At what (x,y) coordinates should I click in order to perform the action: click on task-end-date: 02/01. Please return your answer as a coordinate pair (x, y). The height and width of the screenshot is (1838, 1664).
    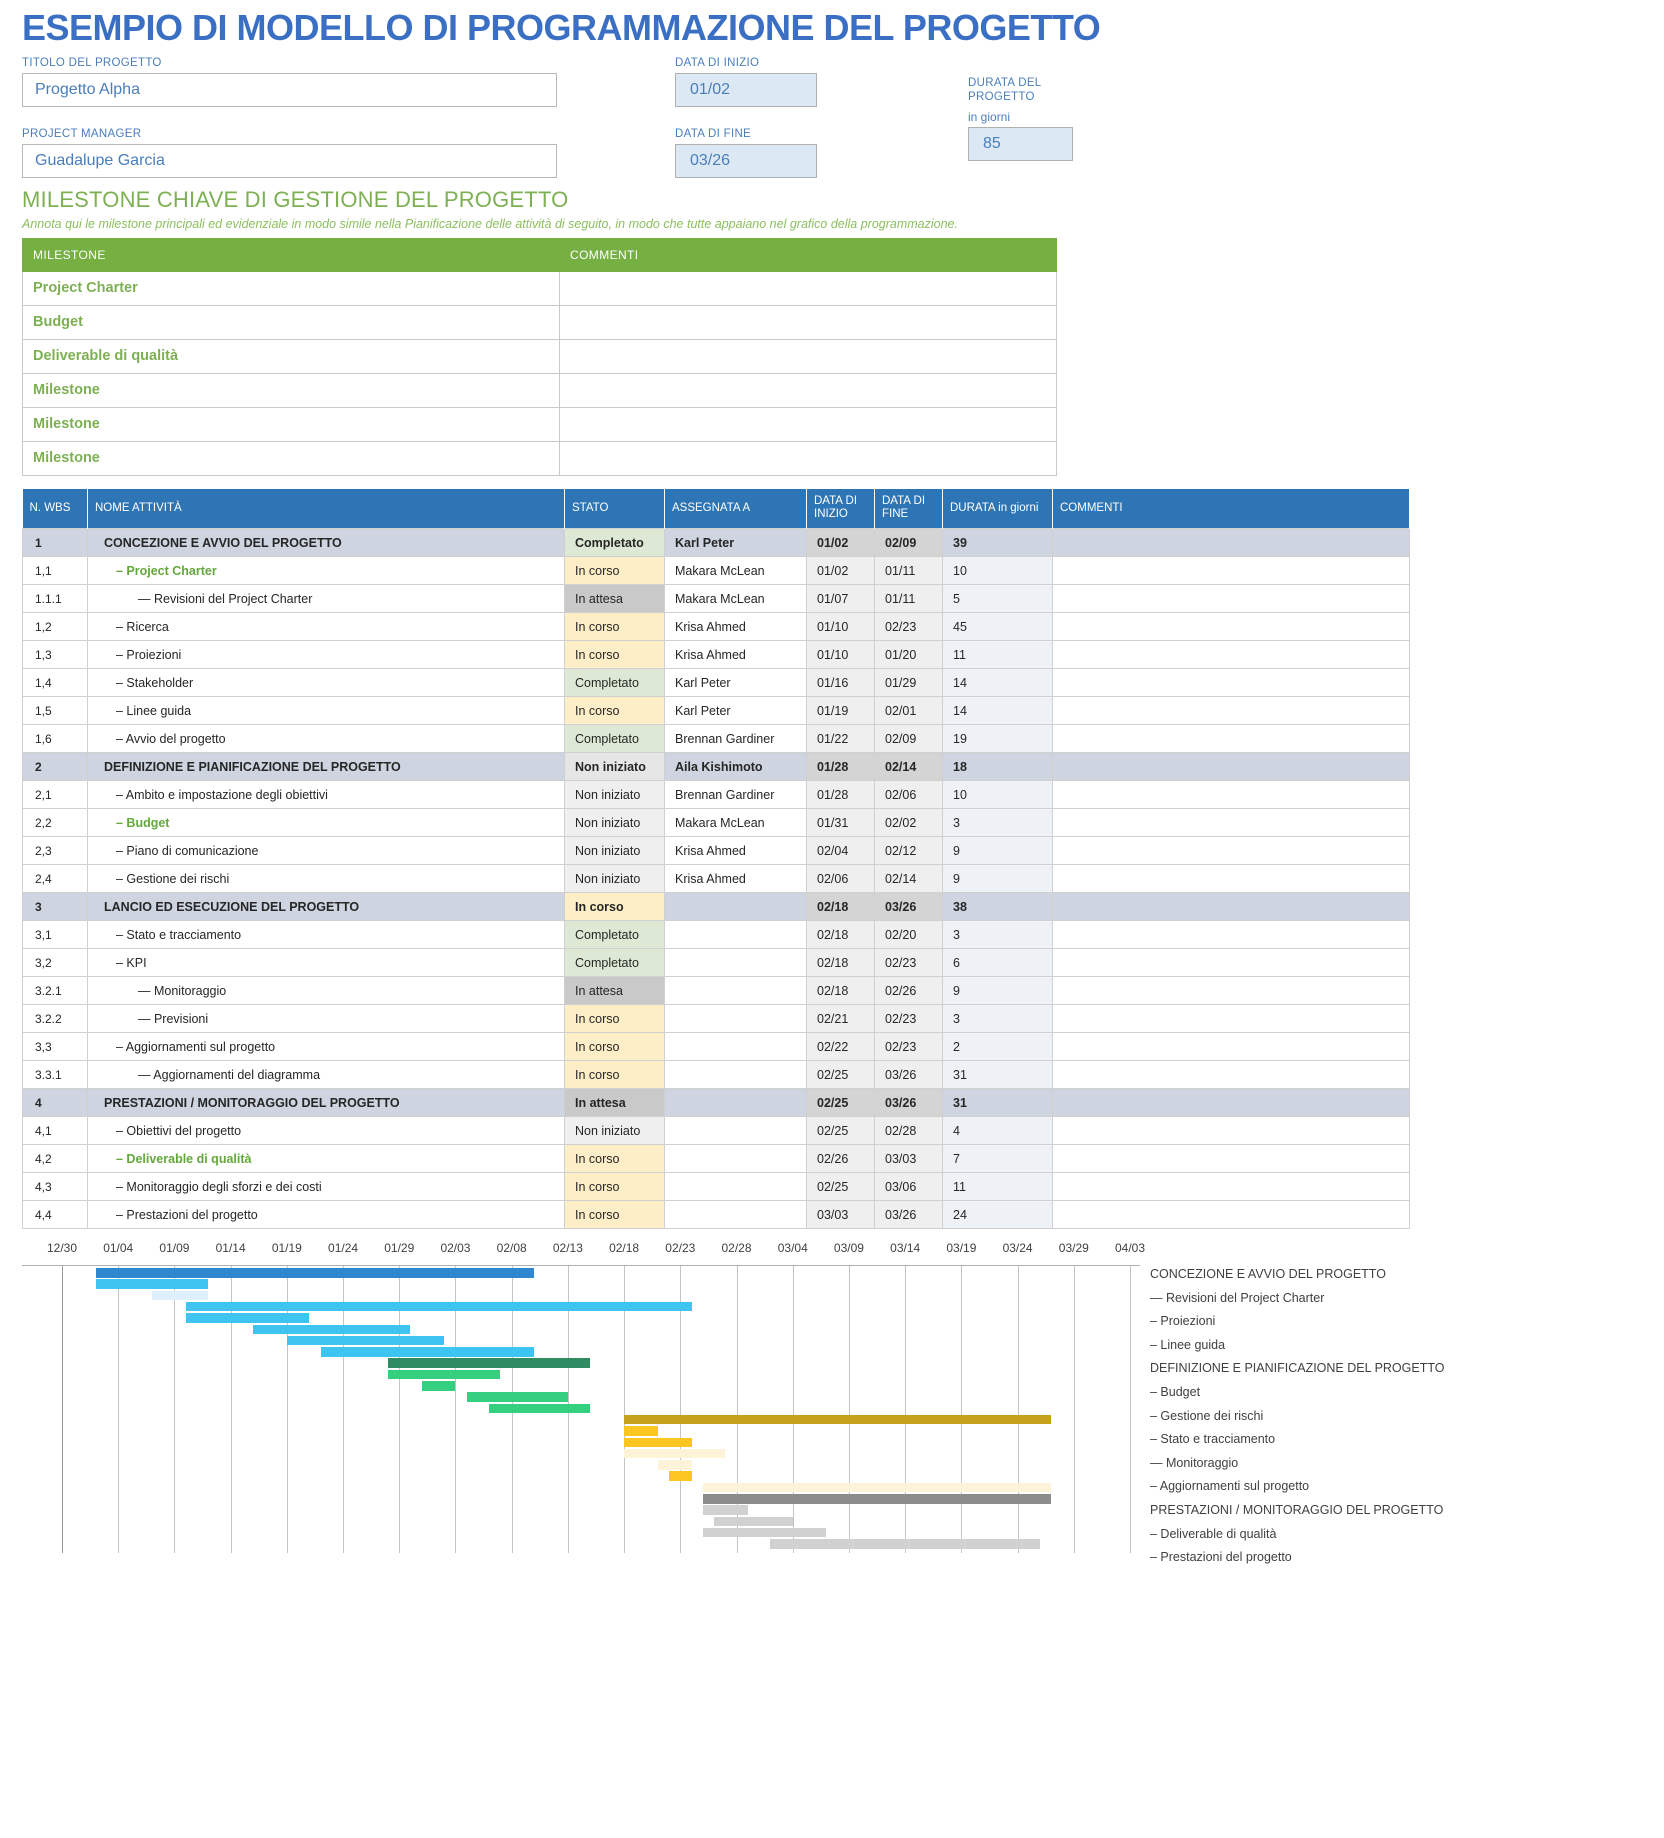
    Looking at the image, I should click on (908, 711).